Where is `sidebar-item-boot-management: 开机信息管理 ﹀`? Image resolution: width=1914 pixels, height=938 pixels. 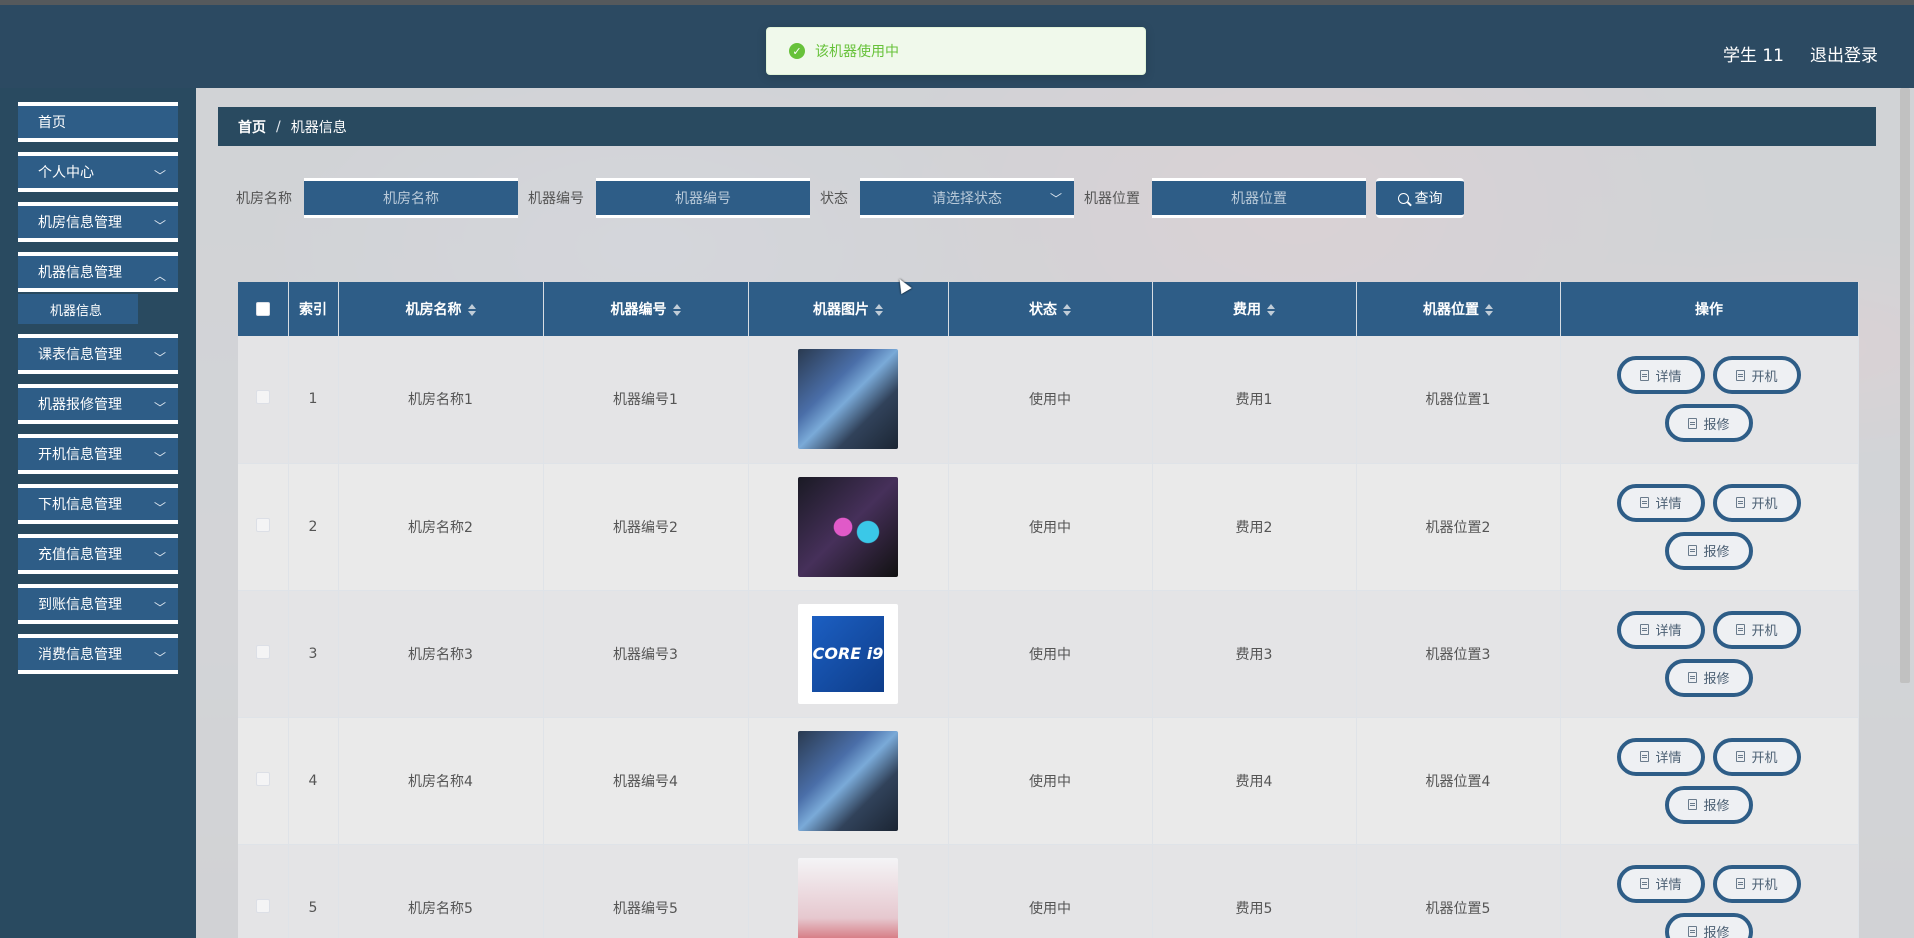 sidebar-item-boot-management: 开机信息管理 ﹀ is located at coordinates (98, 454).